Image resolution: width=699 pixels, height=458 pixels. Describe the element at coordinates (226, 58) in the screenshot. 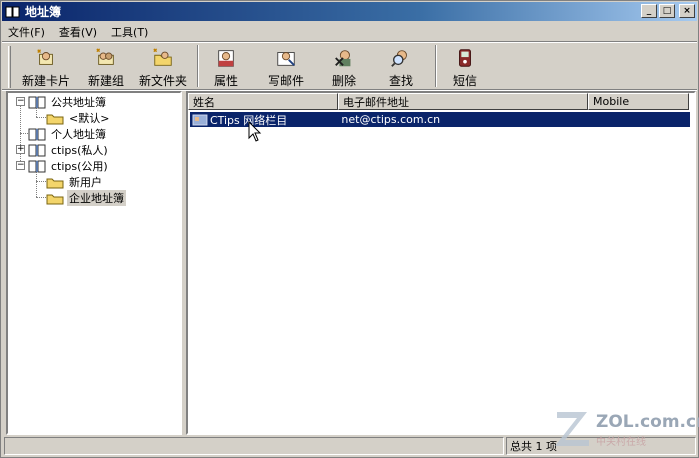

I see `properties-icon` at that location.